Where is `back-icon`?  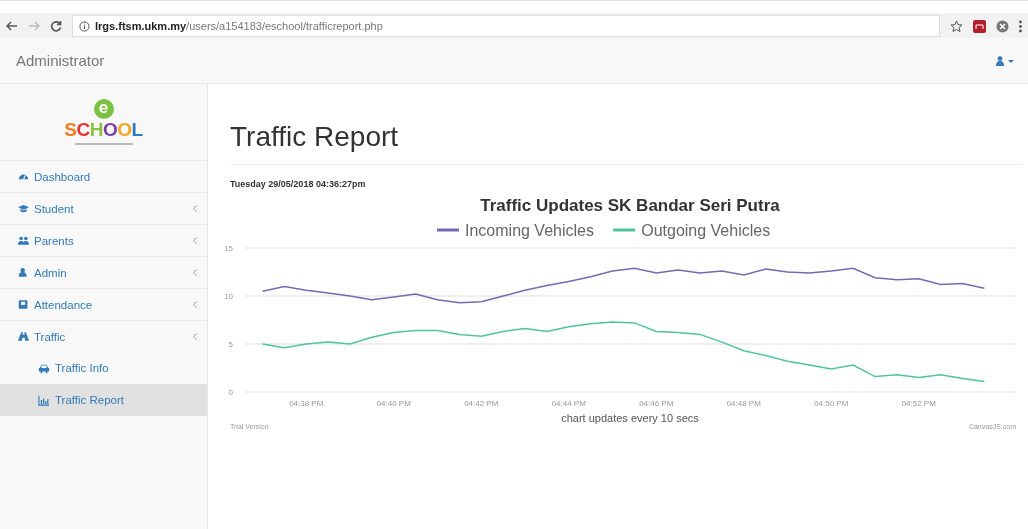
back-icon is located at coordinates (12, 26).